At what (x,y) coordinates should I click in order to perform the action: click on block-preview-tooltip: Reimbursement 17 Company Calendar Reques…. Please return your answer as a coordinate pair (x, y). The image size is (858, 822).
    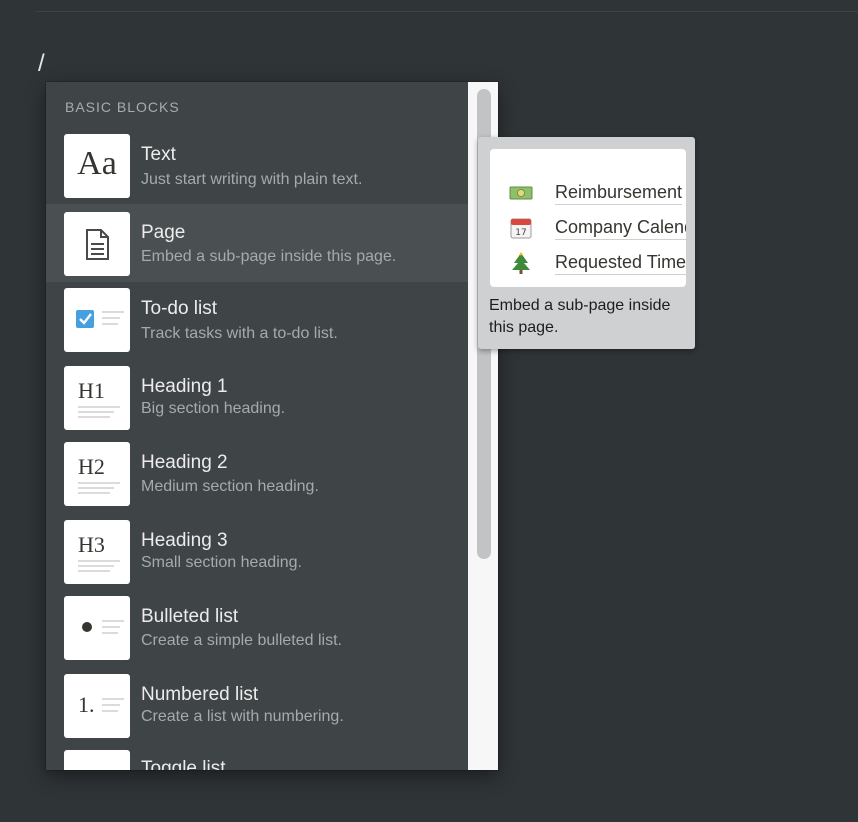
    Looking at the image, I should click on (586, 243).